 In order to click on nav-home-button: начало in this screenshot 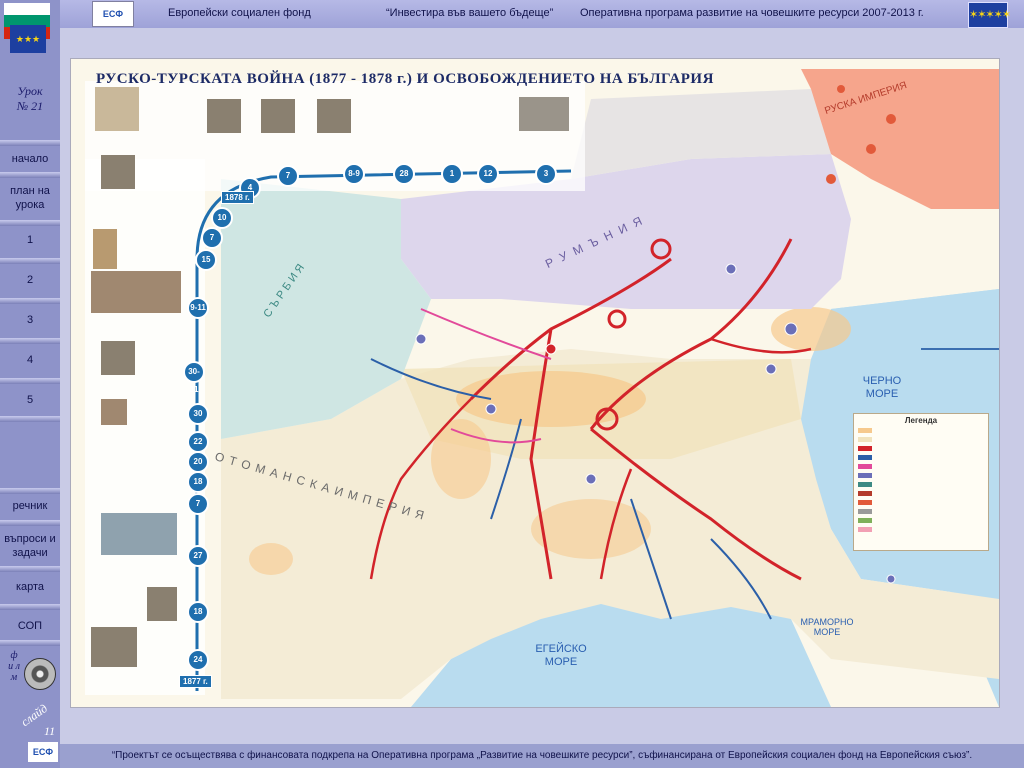, I will do `click(30, 159)`.